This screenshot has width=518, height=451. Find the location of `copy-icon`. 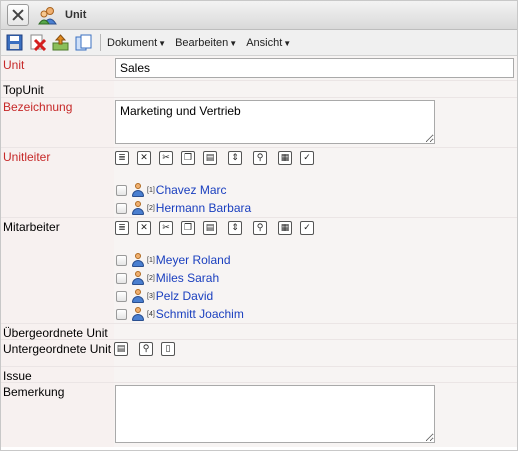

copy-icon is located at coordinates (83, 42).